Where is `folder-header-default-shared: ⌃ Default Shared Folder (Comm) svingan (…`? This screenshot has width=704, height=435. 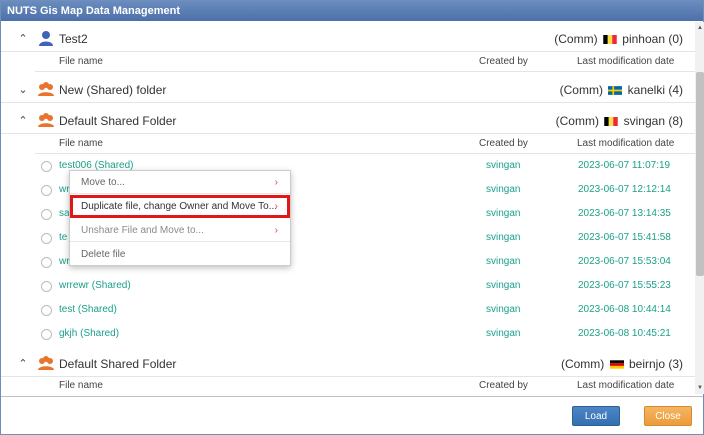 folder-header-default-shared: ⌃ Default Shared Folder (Comm) svingan (… is located at coordinates (348, 121).